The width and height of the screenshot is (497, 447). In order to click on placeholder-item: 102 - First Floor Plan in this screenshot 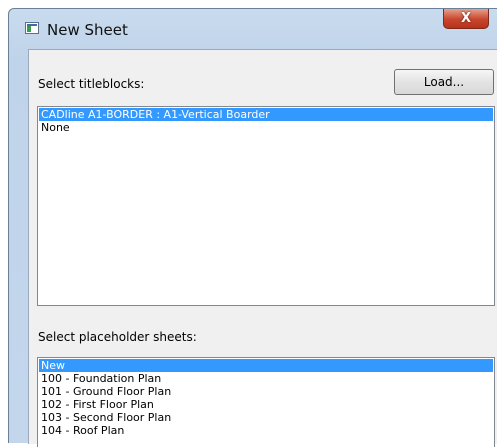, I will do `click(266, 404)`.